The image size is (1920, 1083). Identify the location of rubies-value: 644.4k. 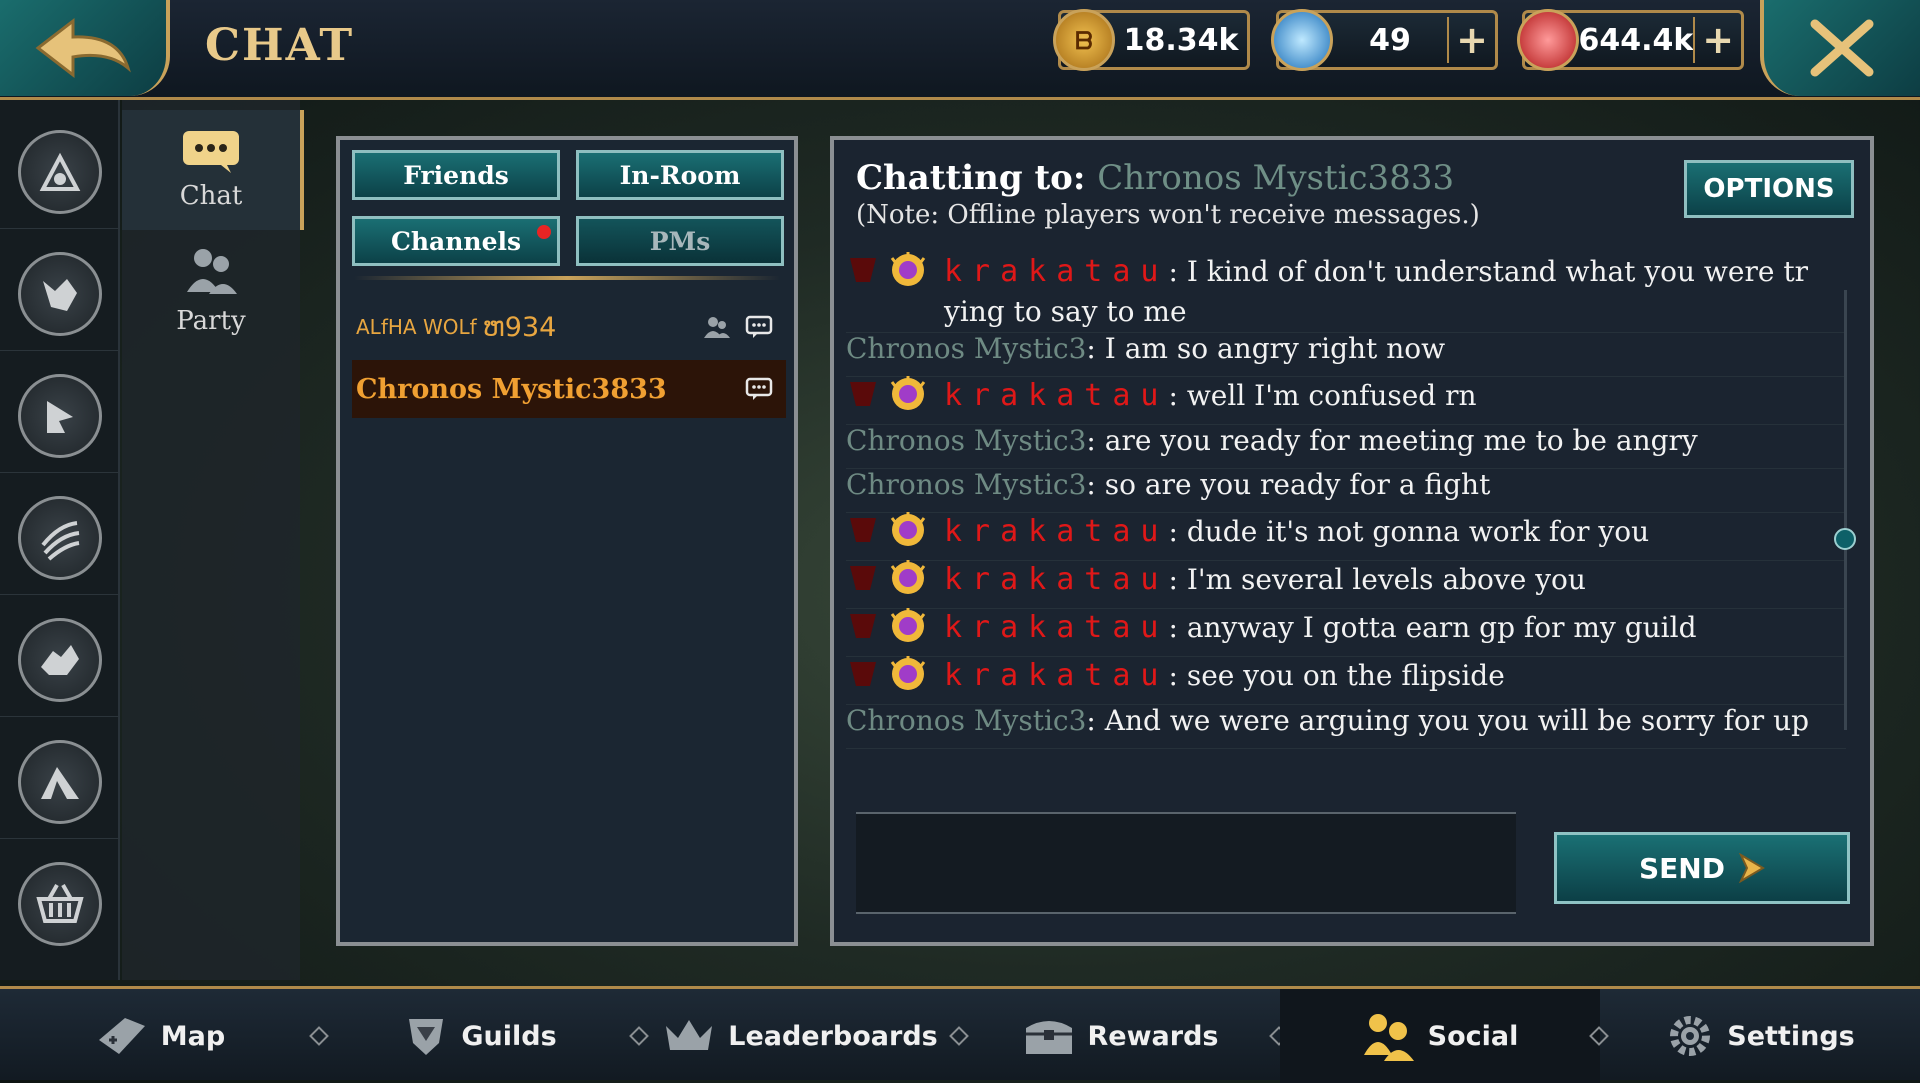
(1636, 40).